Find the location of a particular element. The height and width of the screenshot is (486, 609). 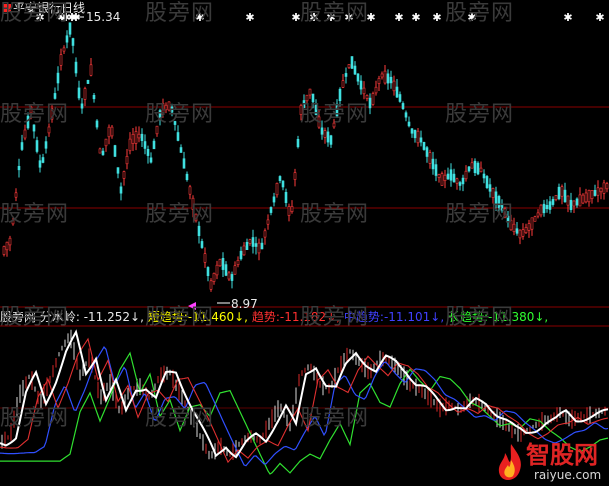

logo-url: raiyue.com is located at coordinates (568, 475).